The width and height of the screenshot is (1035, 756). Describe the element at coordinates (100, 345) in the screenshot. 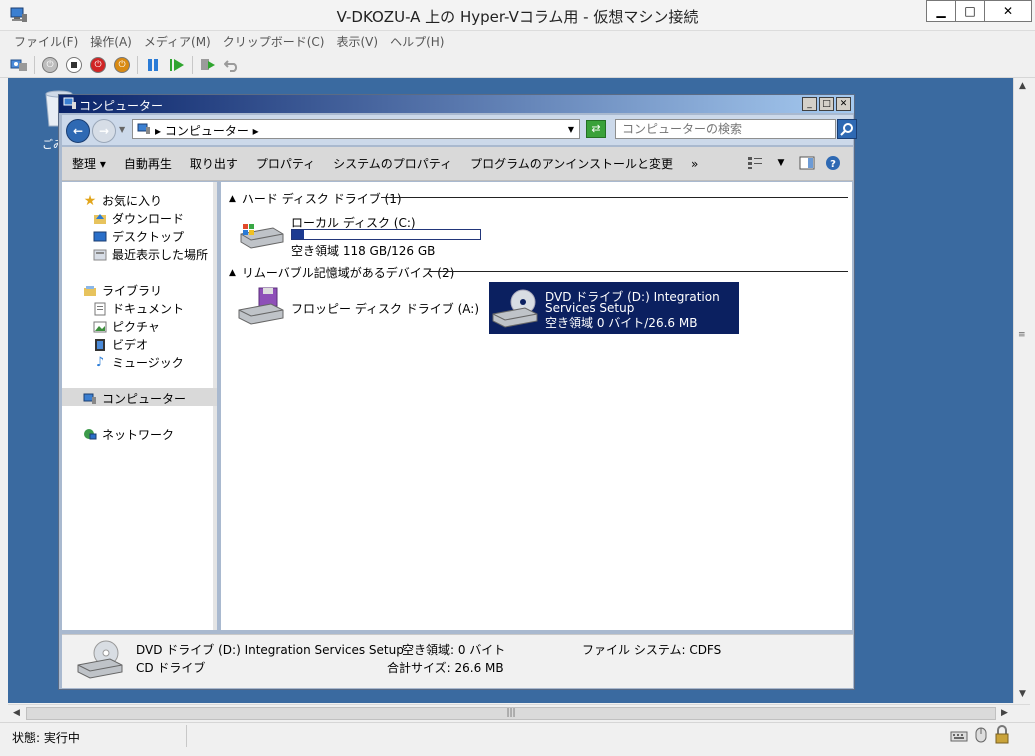

I see `videos-icon` at that location.